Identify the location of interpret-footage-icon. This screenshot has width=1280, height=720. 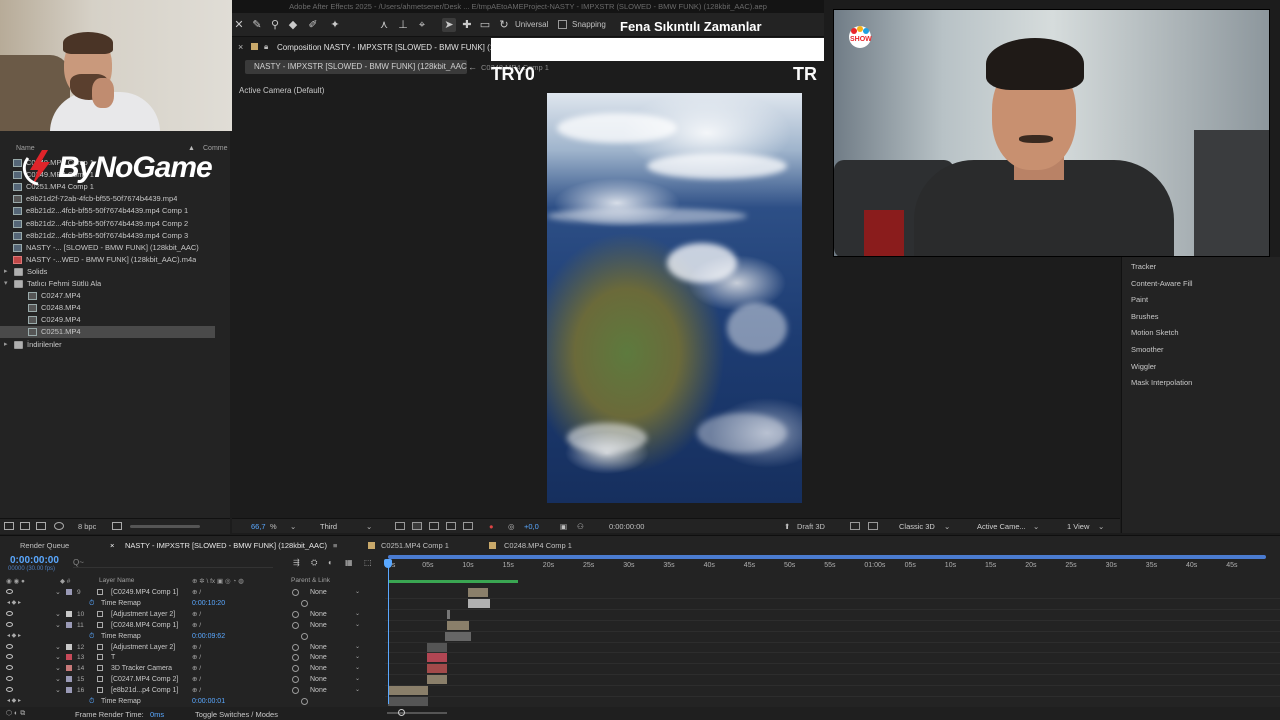
(9, 526).